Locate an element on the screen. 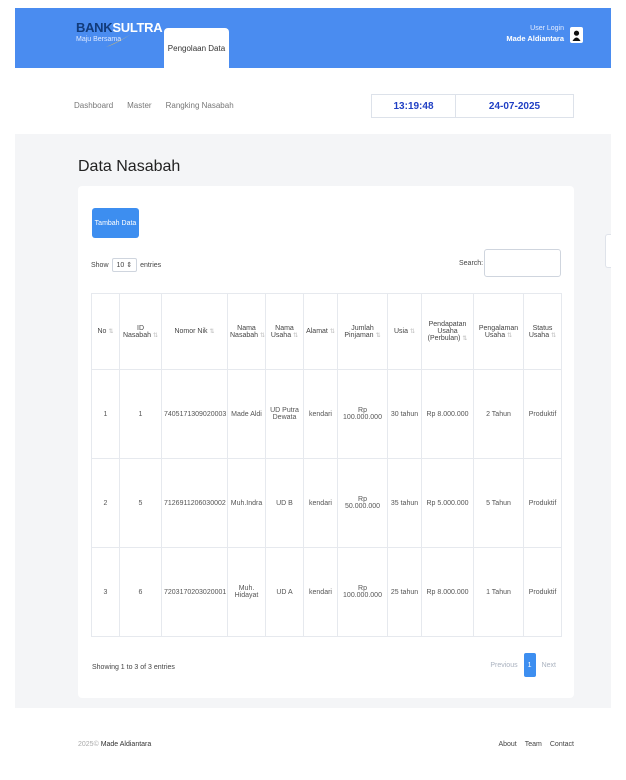 Image resolution: width=626 pixels, height=780 pixels. select-arrows-icon: ⇕ is located at coordinates (129, 265).